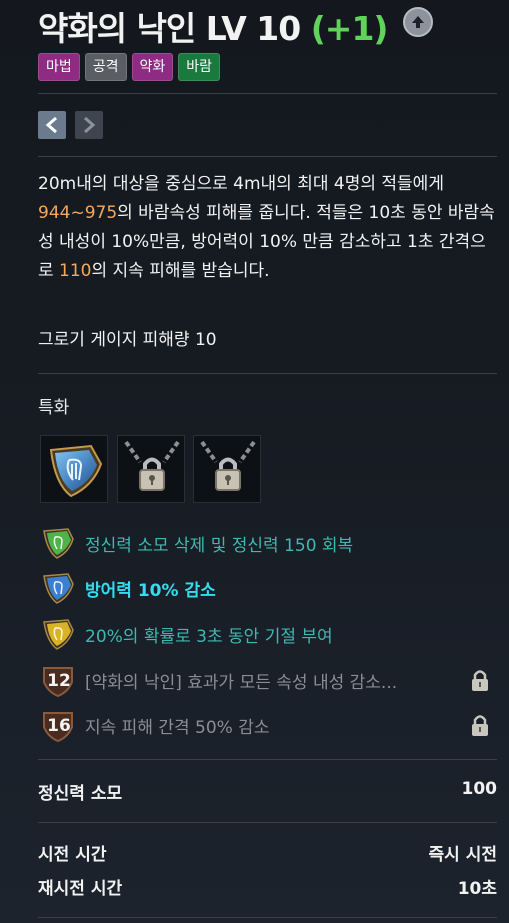 The width and height of the screenshot is (509, 923). I want to click on chevron-left-icon, so click(51, 125).